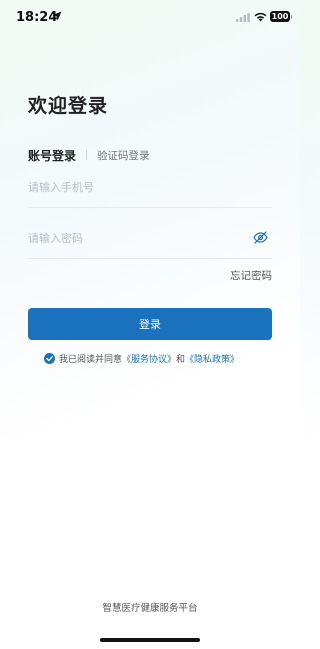 The image size is (320, 649). Describe the element at coordinates (212, 358) in the screenshot. I see `privacy-policy-link: 《隐私政策》` at that location.